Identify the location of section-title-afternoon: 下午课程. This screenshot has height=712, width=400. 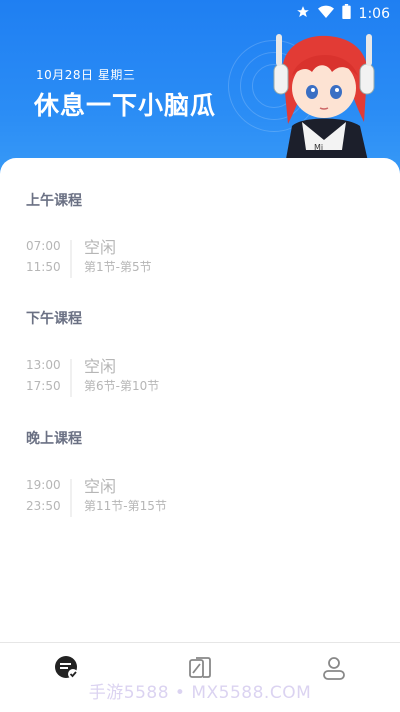
(54, 319).